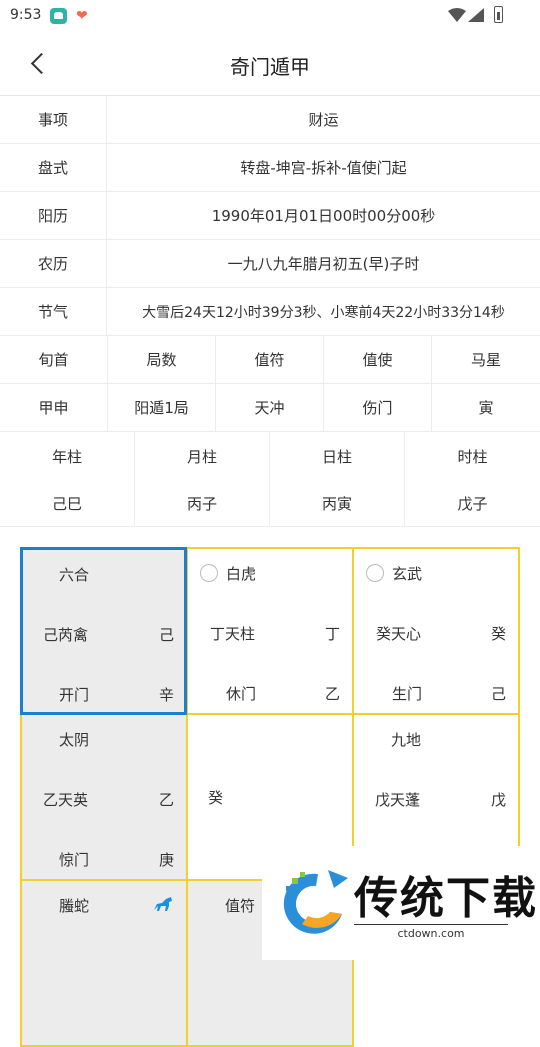  What do you see at coordinates (406, 740) in the screenshot?
I see `palace-god: 九地` at bounding box center [406, 740].